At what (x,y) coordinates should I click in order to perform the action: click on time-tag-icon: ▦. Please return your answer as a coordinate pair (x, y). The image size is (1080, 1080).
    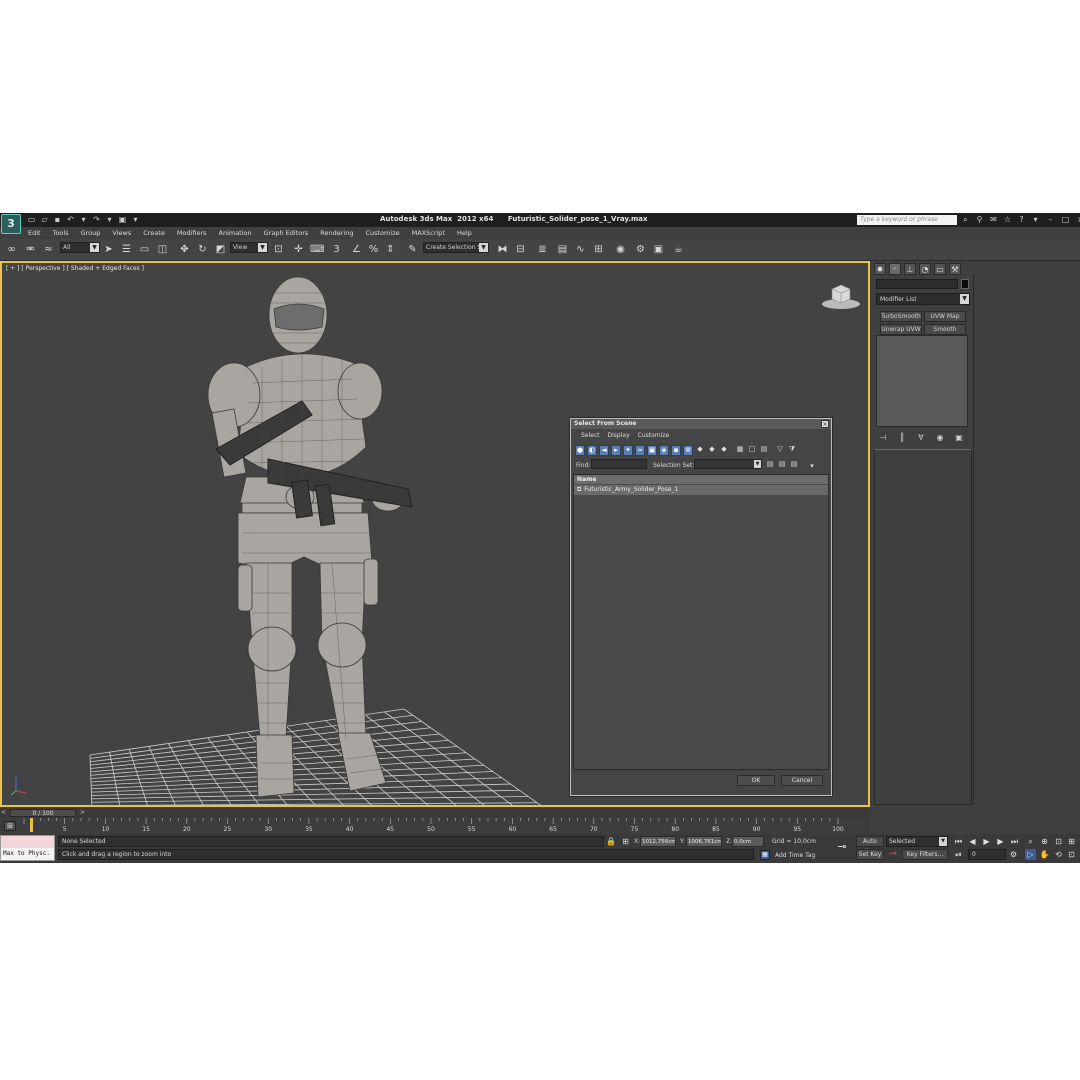
    Looking at the image, I should click on (765, 855).